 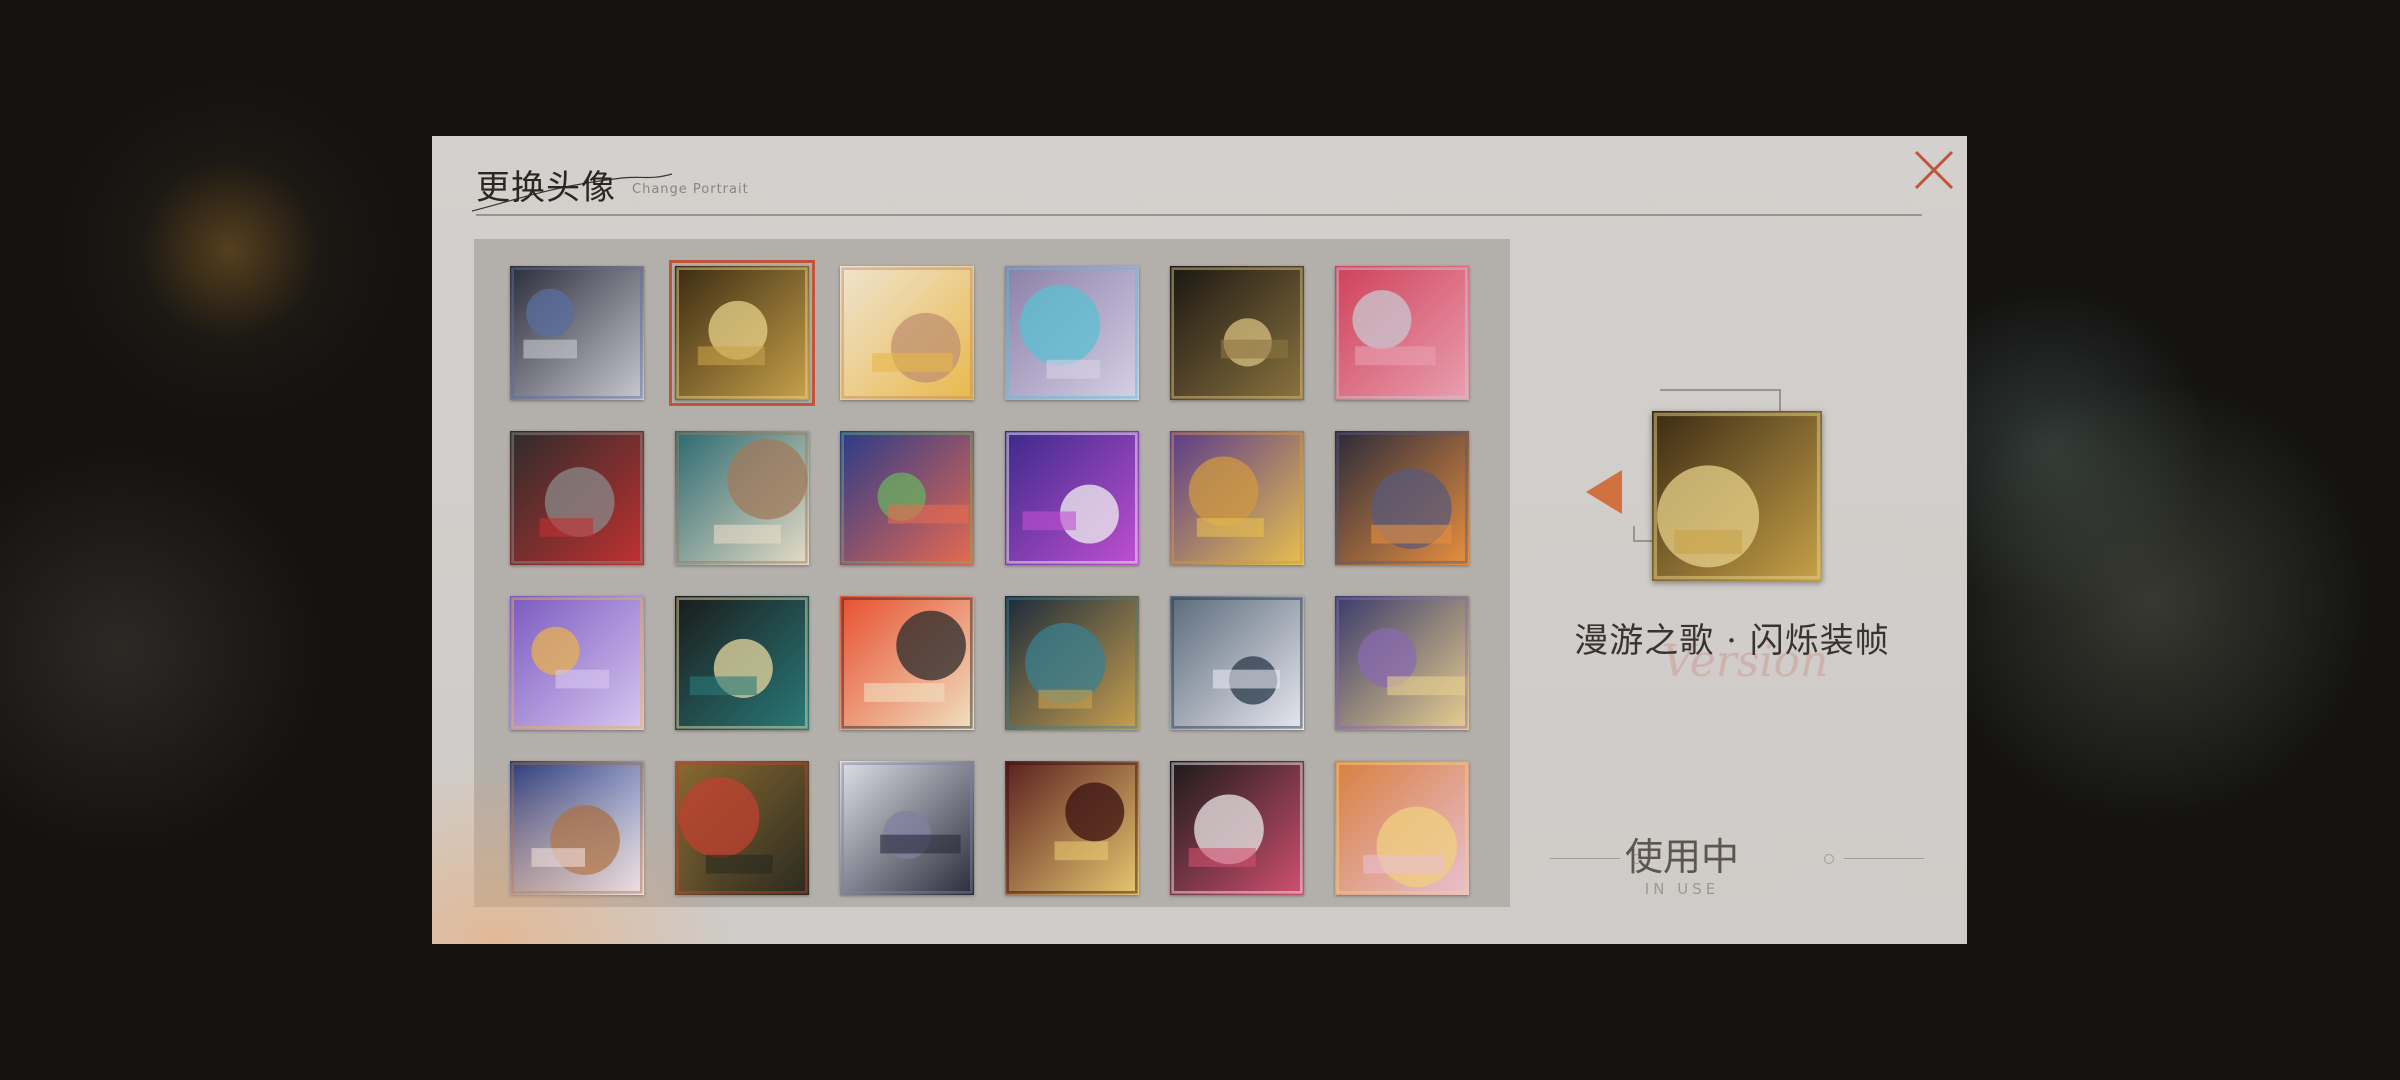 What do you see at coordinates (742, 828) in the screenshot?
I see `avatar-infinity-knot` at bounding box center [742, 828].